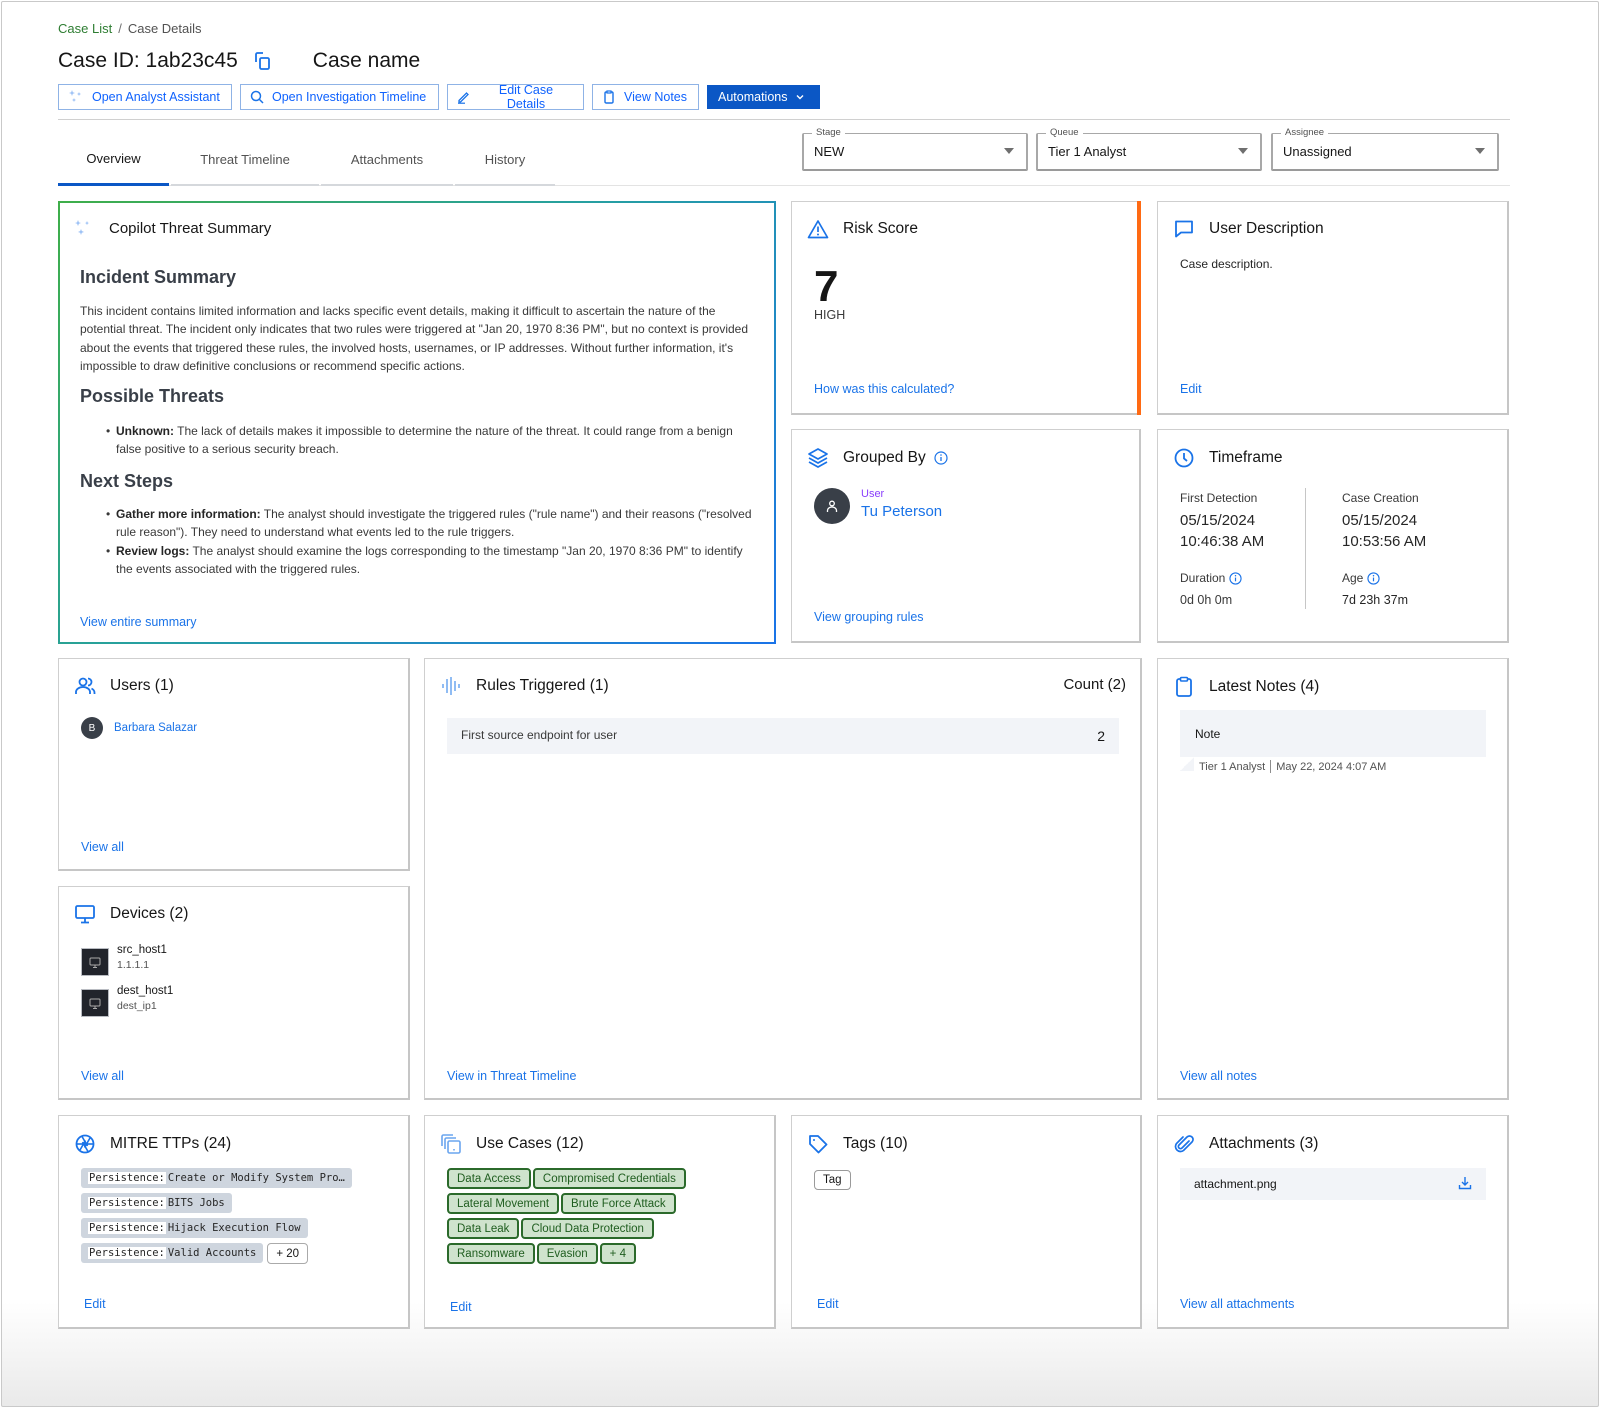 This screenshot has height=1410, width=1602. I want to click on timeframe-header: Timeframe, so click(1228, 458).